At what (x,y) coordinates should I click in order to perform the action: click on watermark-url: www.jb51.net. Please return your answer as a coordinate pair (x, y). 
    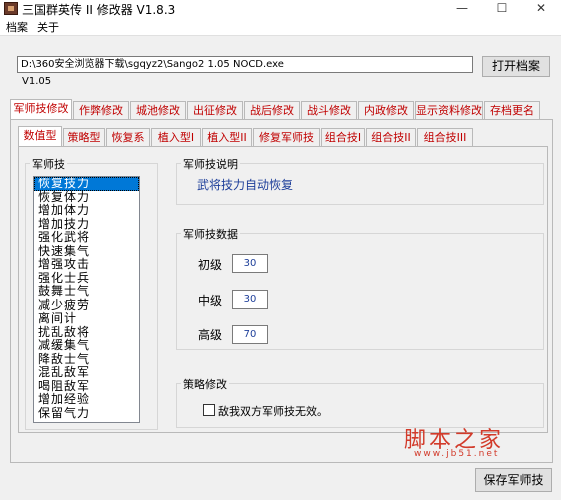
    Looking at the image, I should click on (457, 454).